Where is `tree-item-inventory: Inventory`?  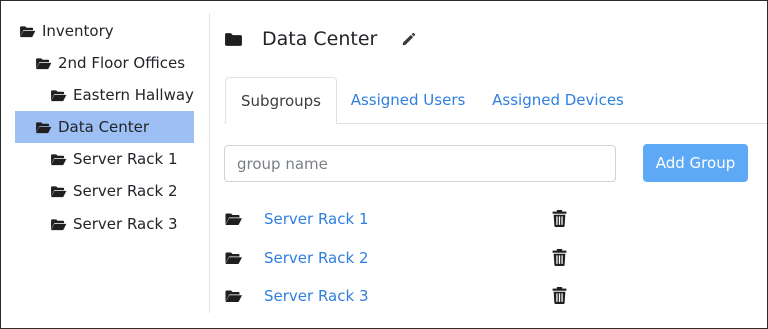 tree-item-inventory: Inventory is located at coordinates (66, 31).